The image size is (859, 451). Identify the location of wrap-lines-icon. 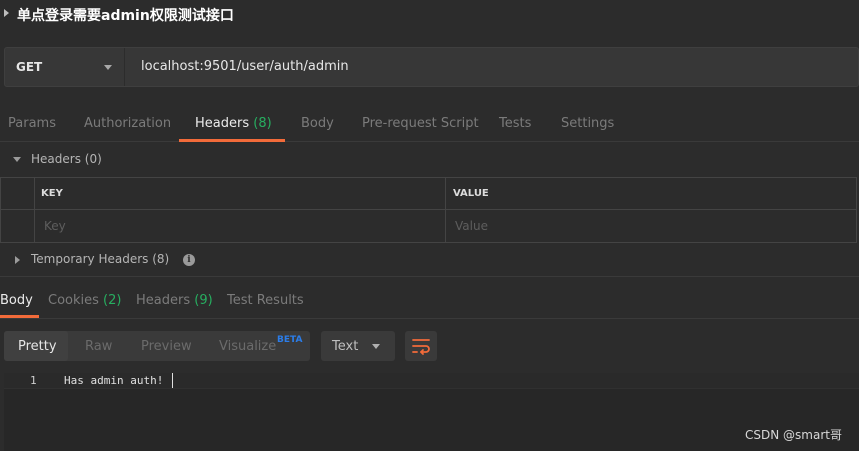
(421, 347).